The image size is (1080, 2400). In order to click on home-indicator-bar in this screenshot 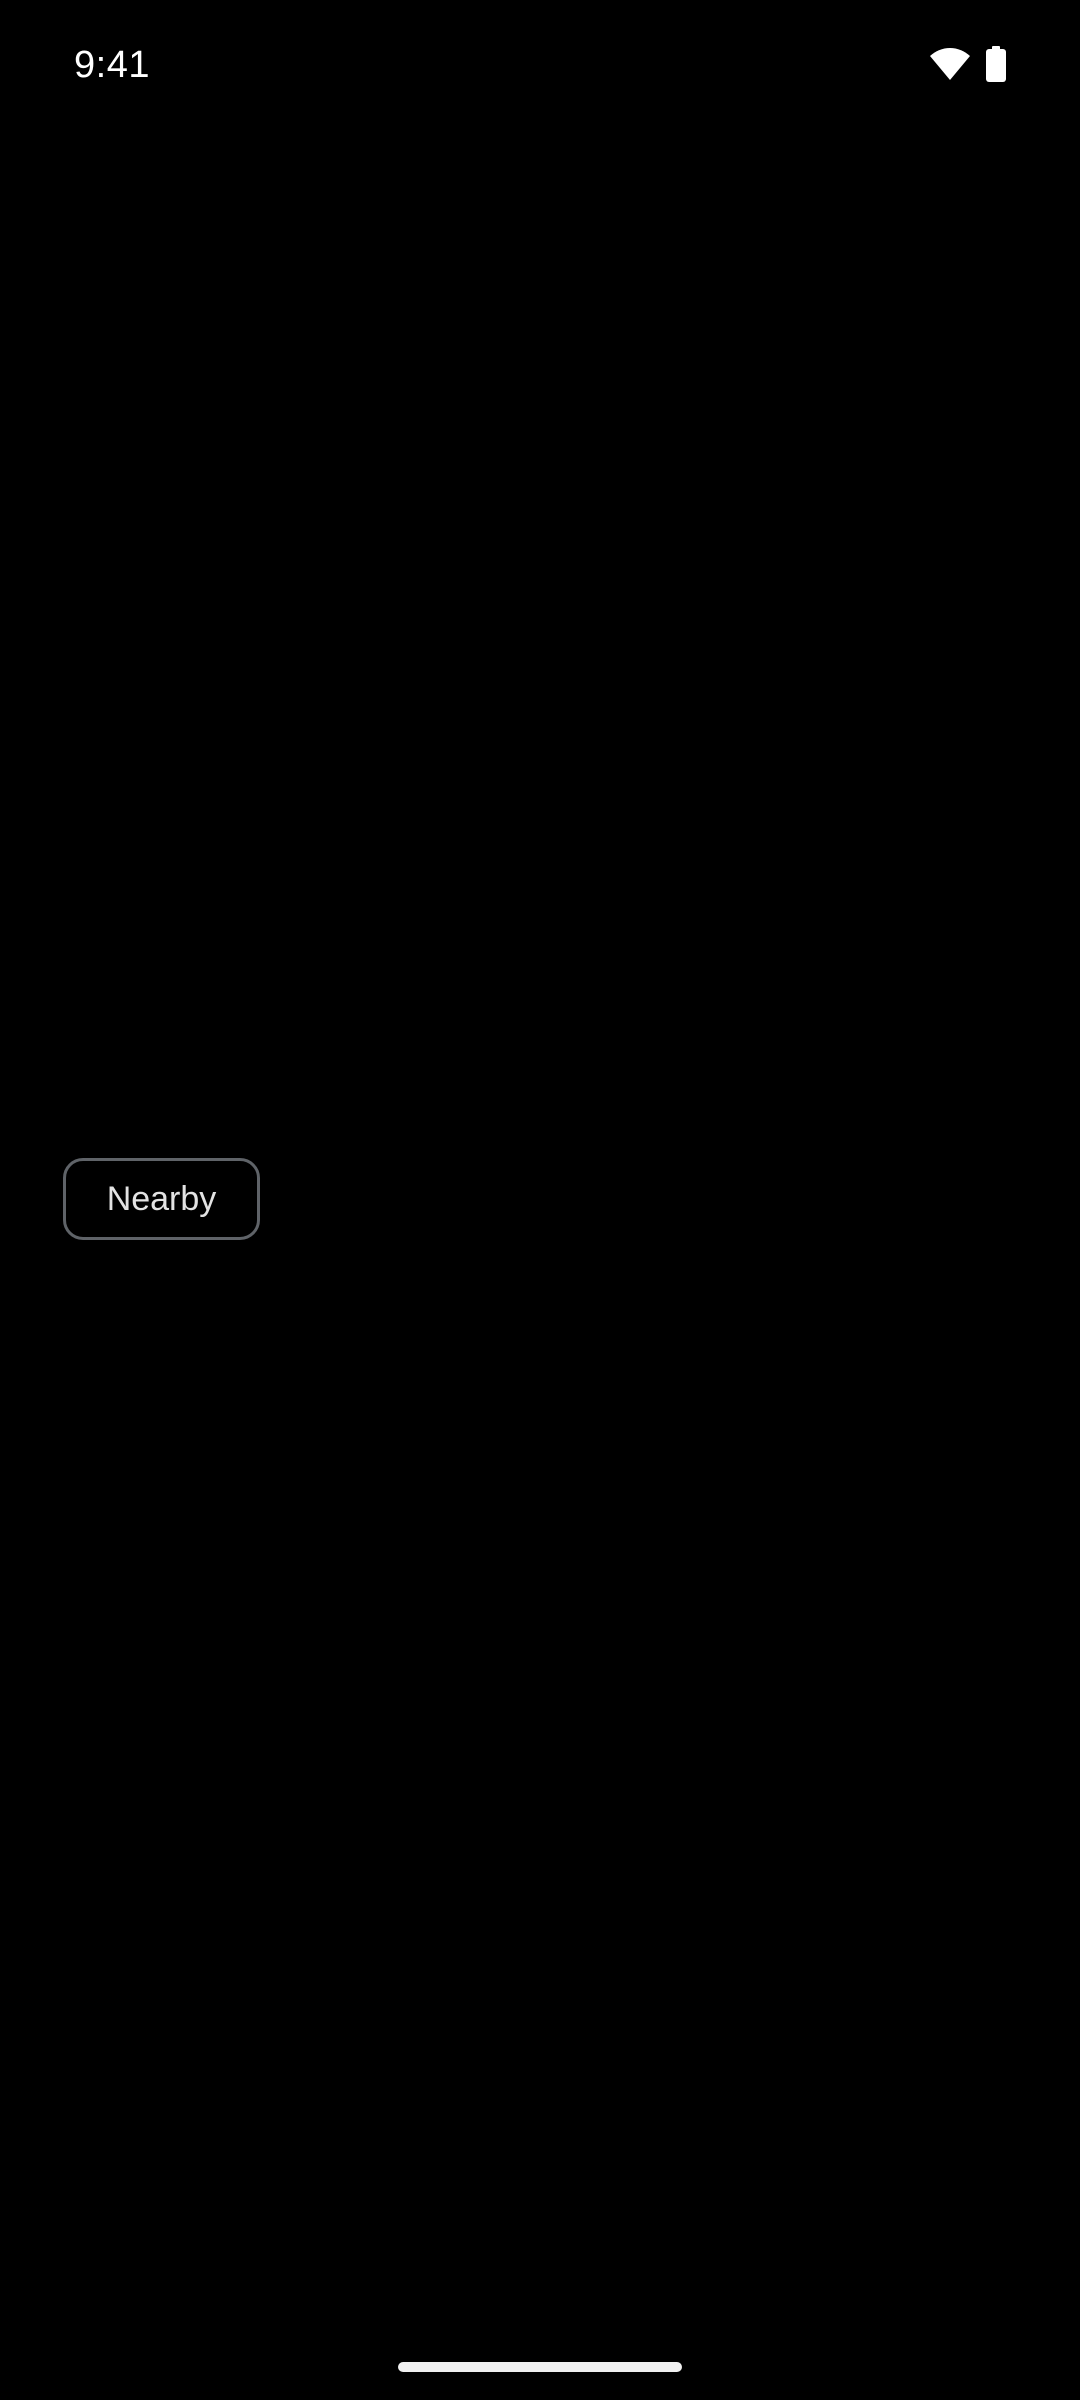, I will do `click(540, 2367)`.